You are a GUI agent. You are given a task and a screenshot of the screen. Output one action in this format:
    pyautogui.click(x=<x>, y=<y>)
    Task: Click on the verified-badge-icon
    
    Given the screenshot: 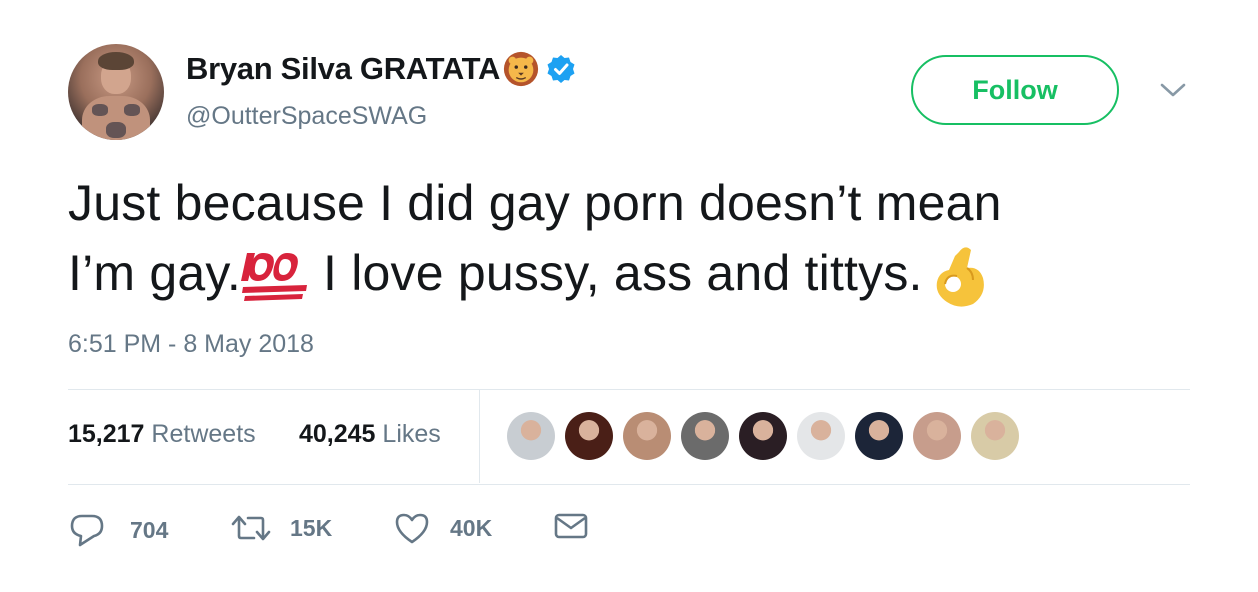 What is the action you would take?
    pyautogui.click(x=561, y=69)
    